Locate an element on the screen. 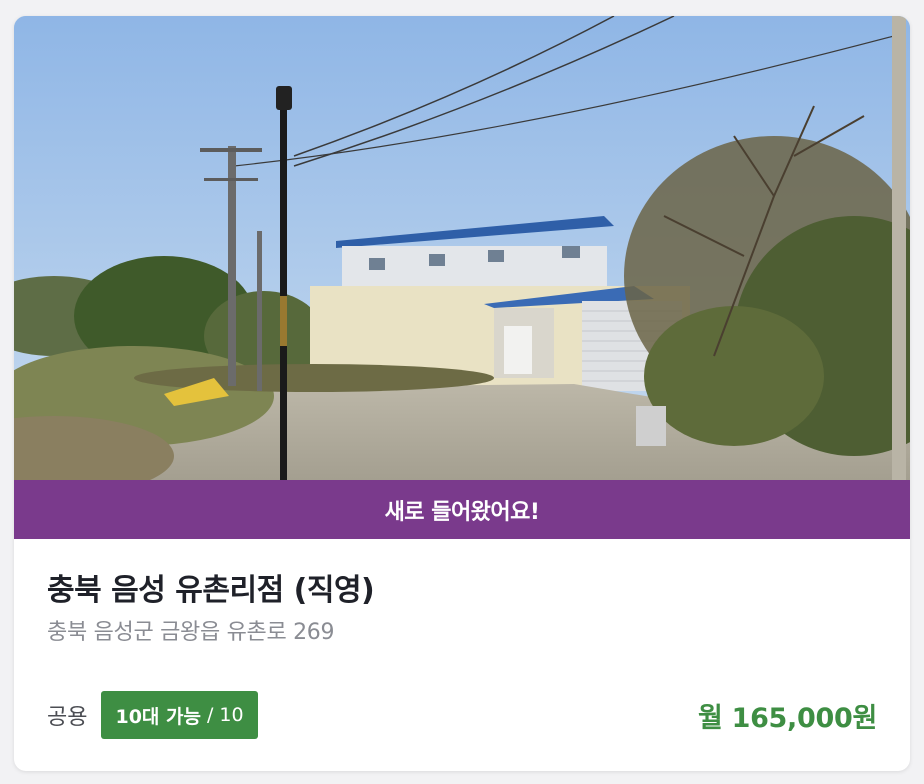 The image size is (924, 784). banner-text: 새로 들어왔어요! is located at coordinates (462, 512).